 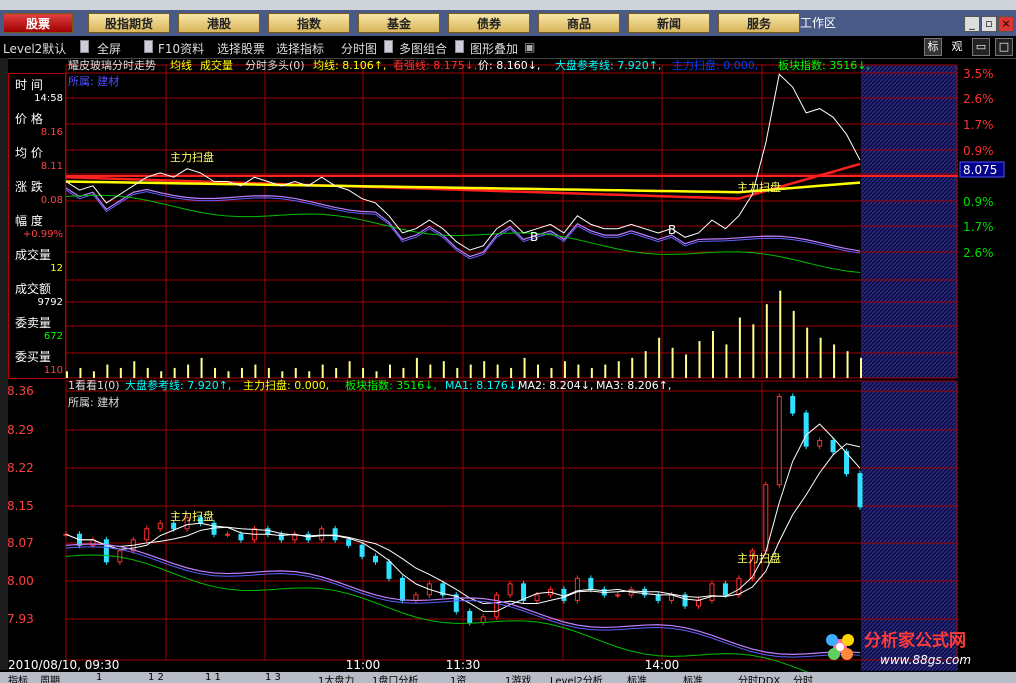 I want to click on chart-title: 耀皮玻璃分时走势, so click(x=112, y=65).